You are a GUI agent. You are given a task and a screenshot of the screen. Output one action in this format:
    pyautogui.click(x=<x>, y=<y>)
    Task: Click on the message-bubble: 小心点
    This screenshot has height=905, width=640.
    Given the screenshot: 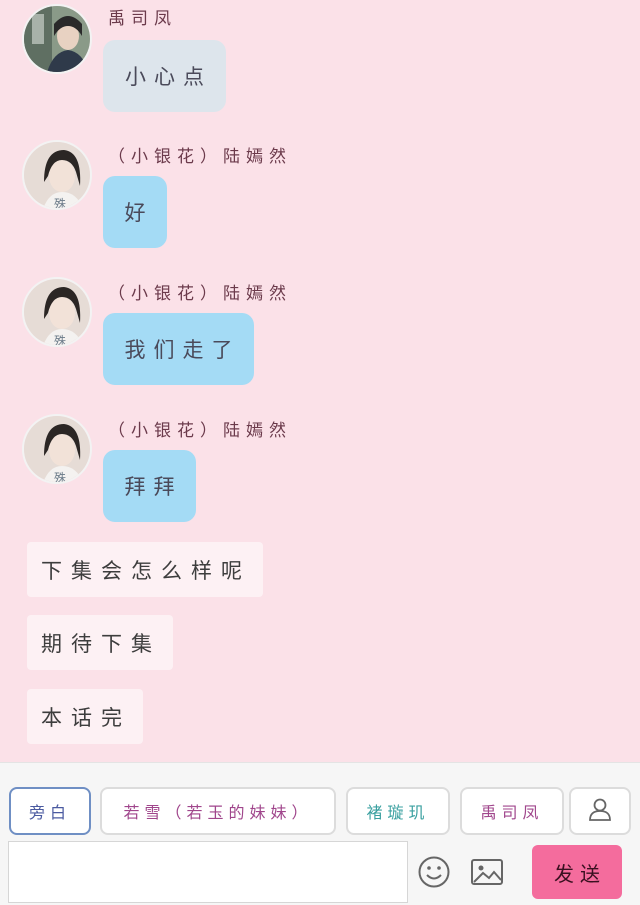 What is the action you would take?
    pyautogui.click(x=164, y=76)
    